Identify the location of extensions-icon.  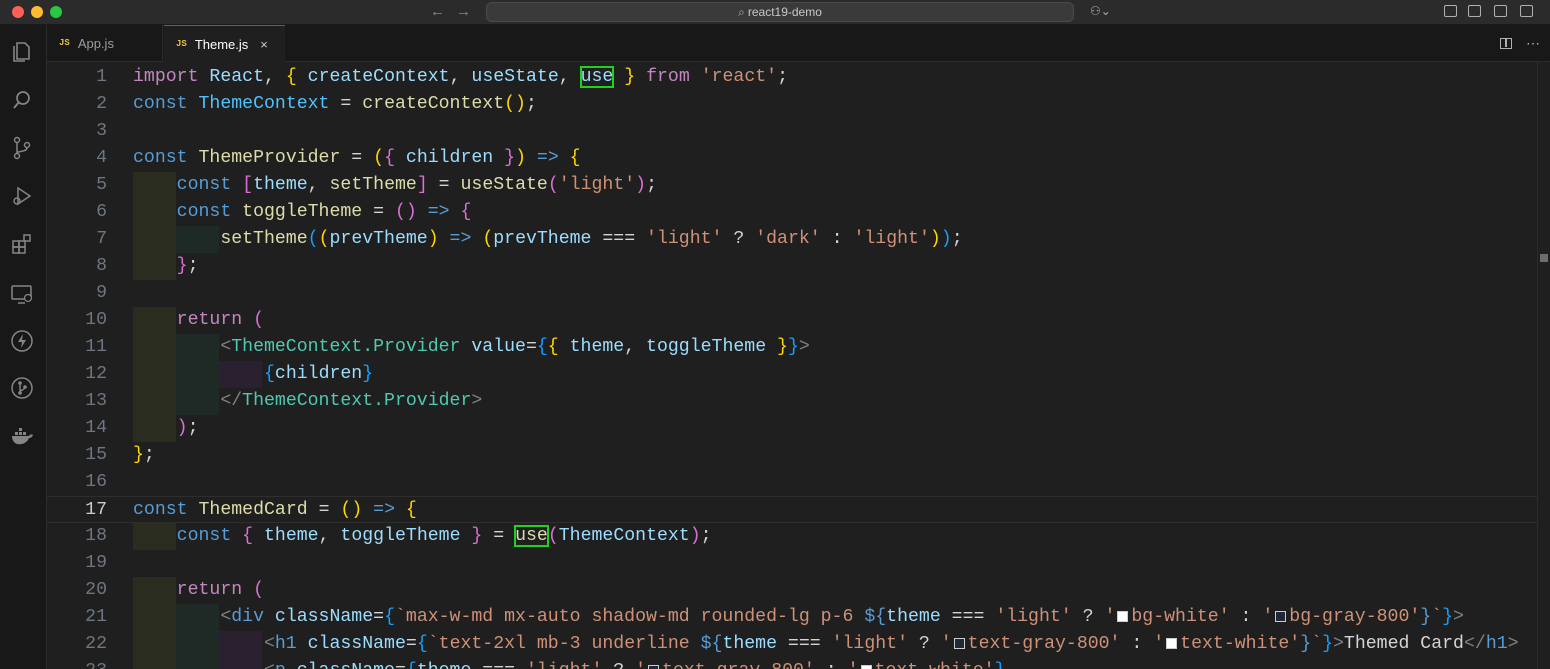
(22, 244).